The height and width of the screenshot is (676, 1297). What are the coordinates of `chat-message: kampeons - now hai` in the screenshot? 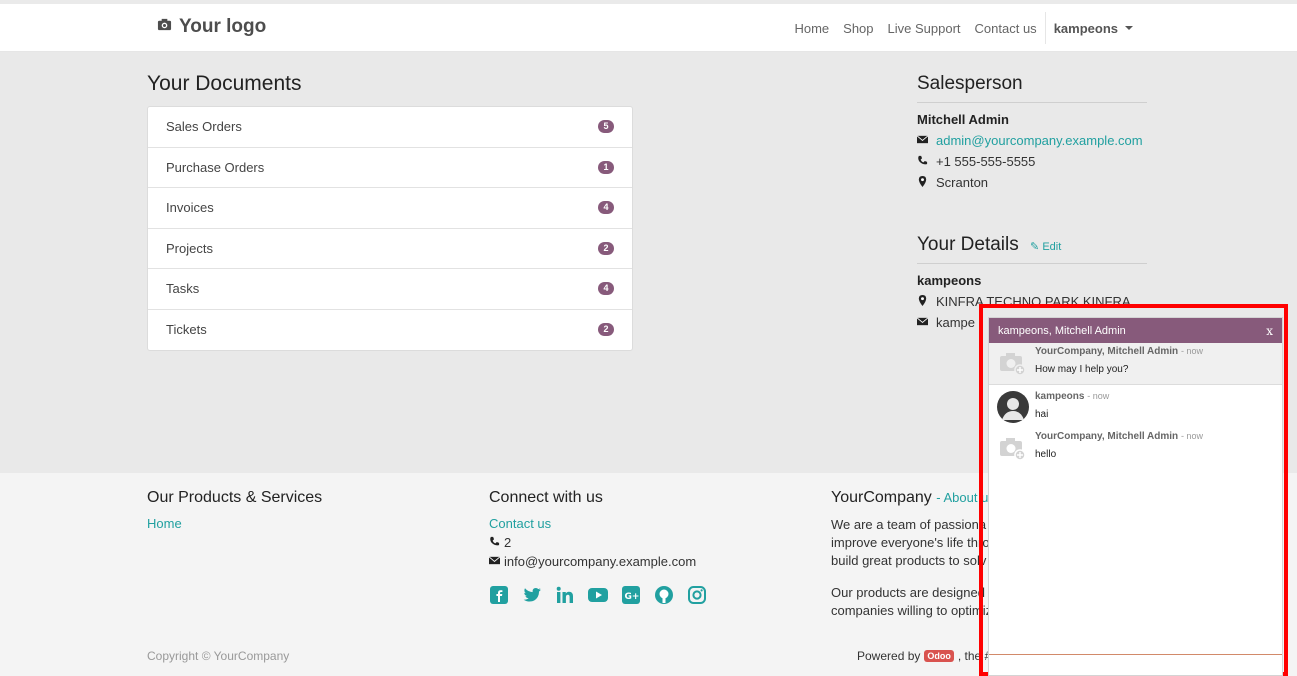 It's located at (1135, 406).